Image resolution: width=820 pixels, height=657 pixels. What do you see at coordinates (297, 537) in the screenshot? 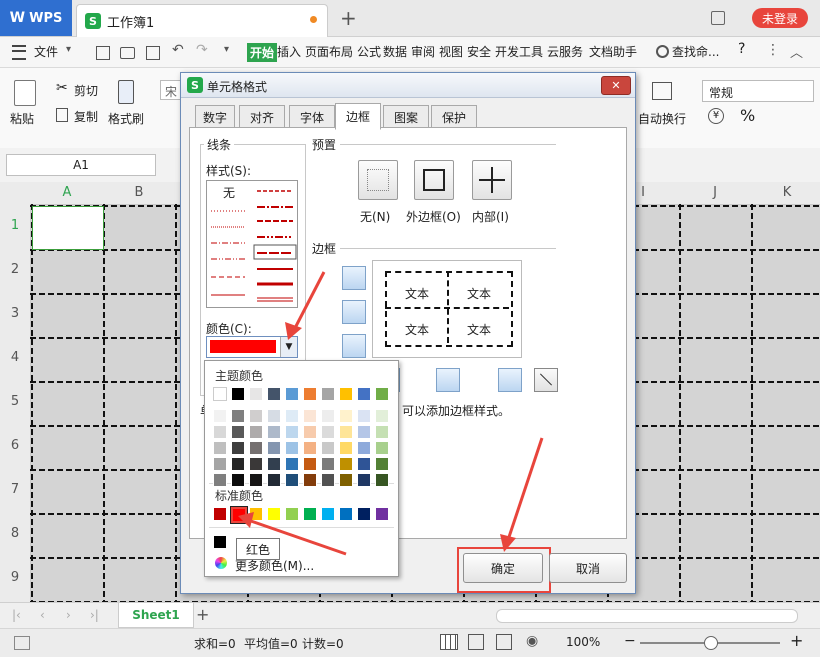
I see `arrow-to-red-swatch` at bounding box center [297, 537].